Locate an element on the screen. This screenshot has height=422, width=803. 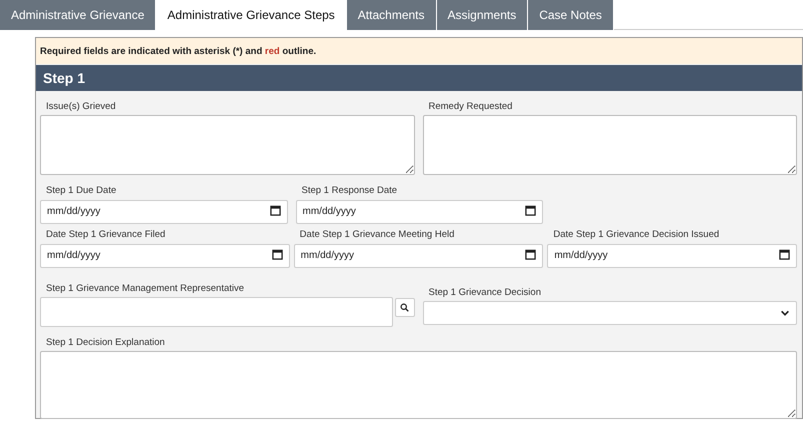
field-label: Issue(s) Grieved is located at coordinates (81, 107).